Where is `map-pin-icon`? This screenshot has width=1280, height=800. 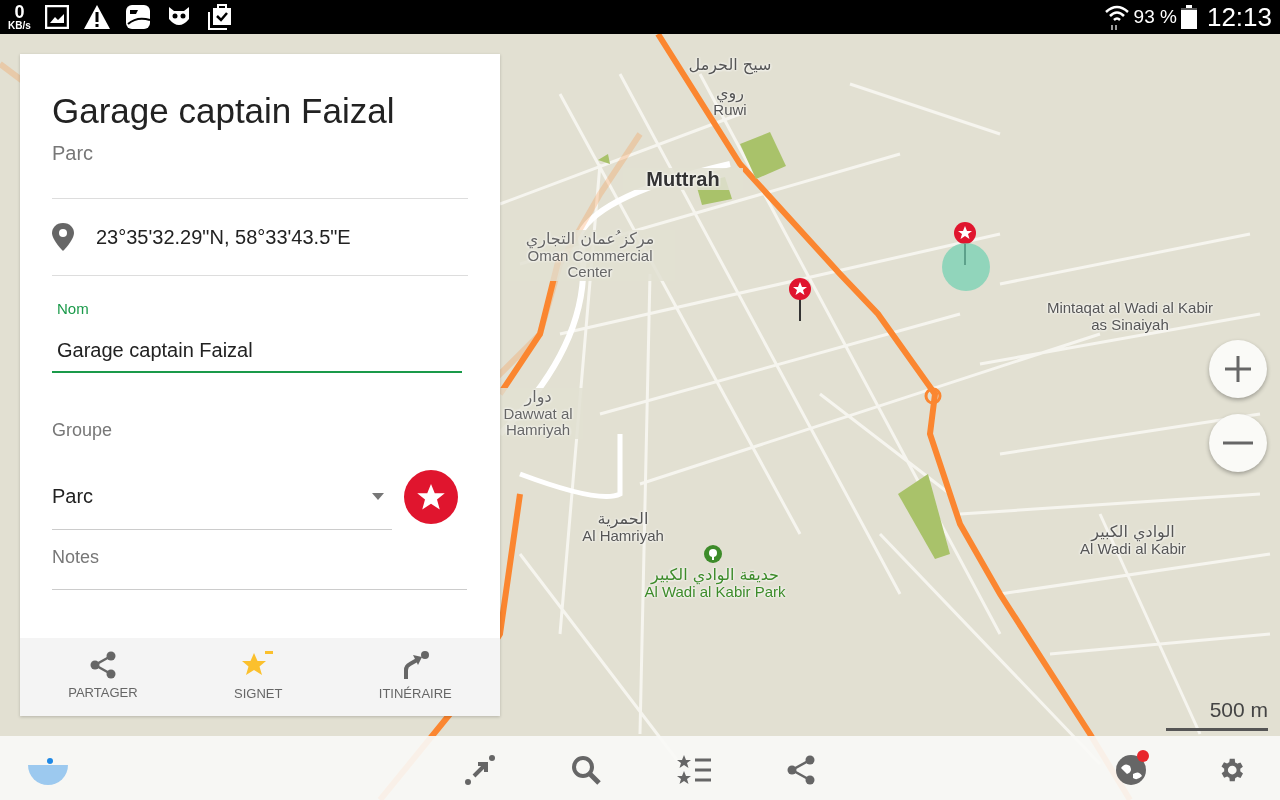 map-pin-icon is located at coordinates (800, 300).